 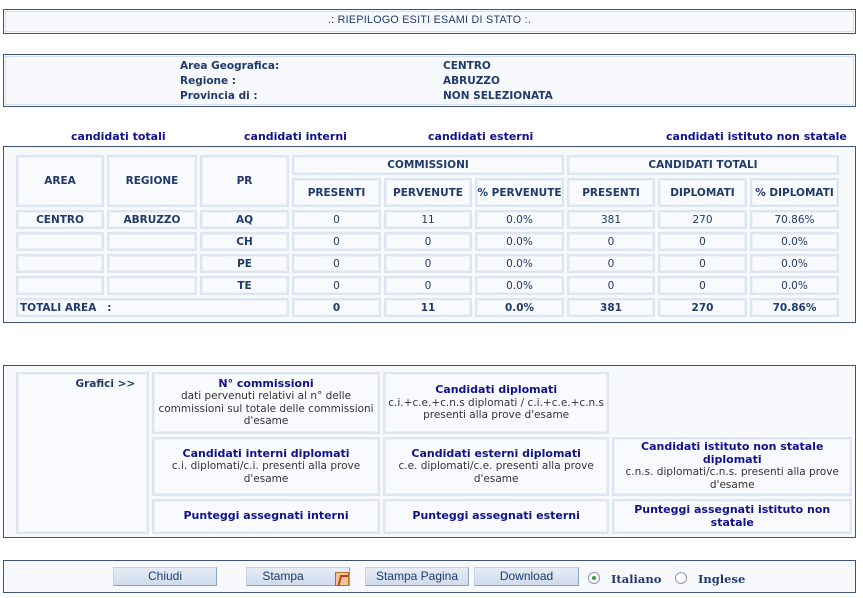 I want to click on title-panel: .: RIEPILOGO ESITI ESAMI DI STATO :., so click(x=429, y=21).